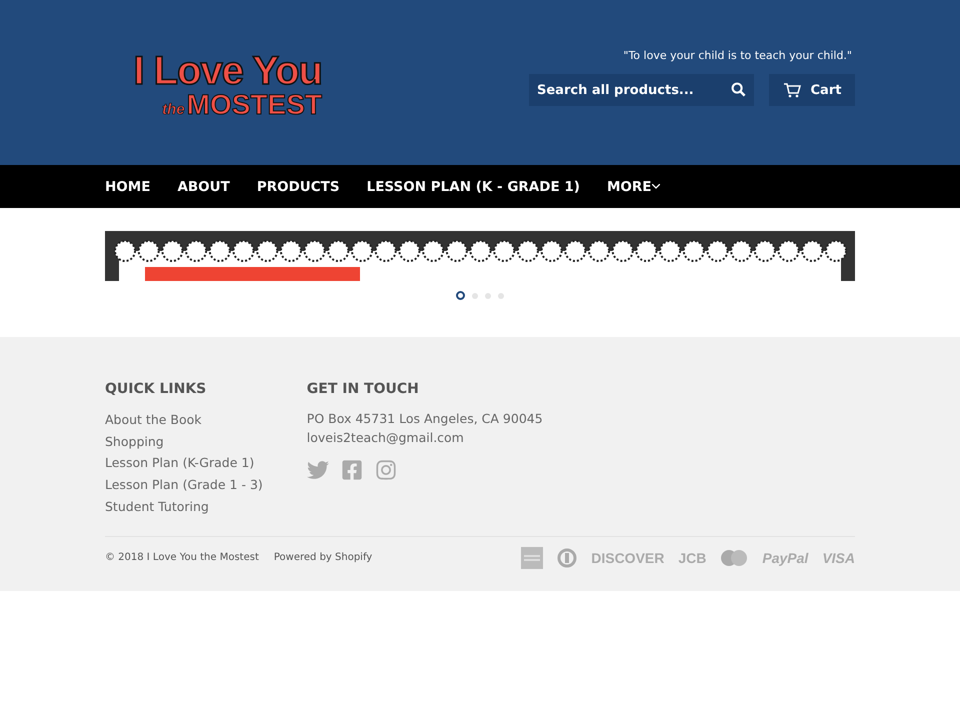 Image resolution: width=960 pixels, height=720 pixels. What do you see at coordinates (791, 90) in the screenshot?
I see `cart-icon` at bounding box center [791, 90].